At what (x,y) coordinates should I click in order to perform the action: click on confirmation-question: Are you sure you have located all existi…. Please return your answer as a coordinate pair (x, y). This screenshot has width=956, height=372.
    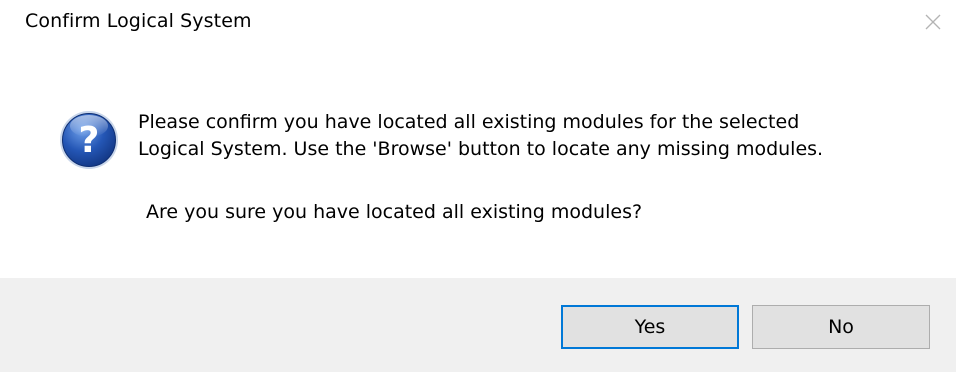
    Looking at the image, I should click on (394, 212).